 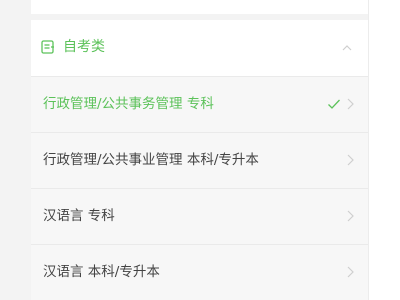 What do you see at coordinates (101, 272) in the screenshot?
I see `option-label: 汉语言 本科/专升本` at bounding box center [101, 272].